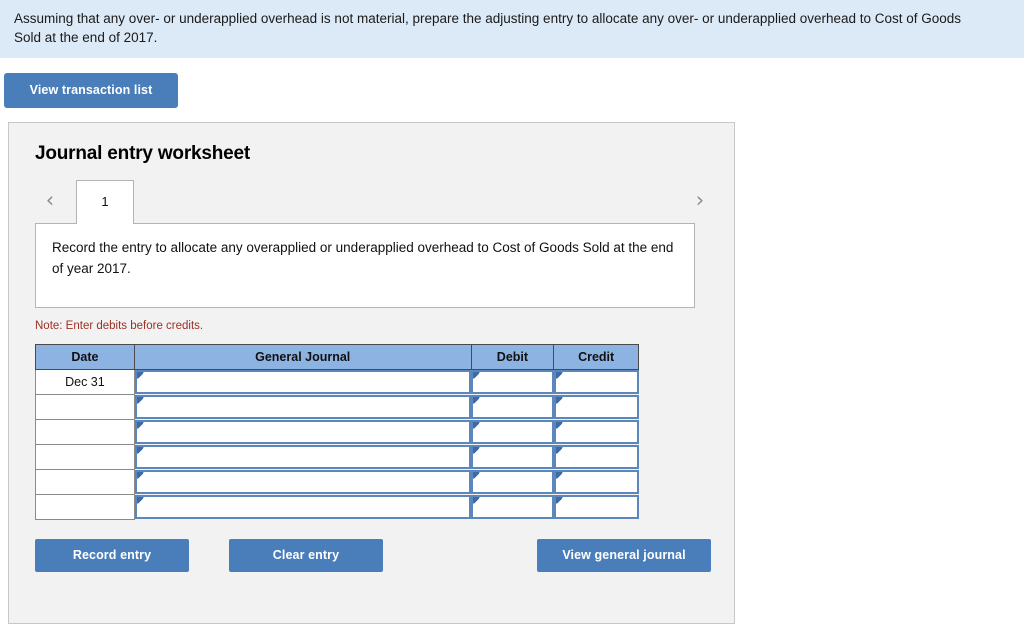 This screenshot has height=637, width=1024. I want to click on top-toolbar: View transaction list, so click(512, 83).